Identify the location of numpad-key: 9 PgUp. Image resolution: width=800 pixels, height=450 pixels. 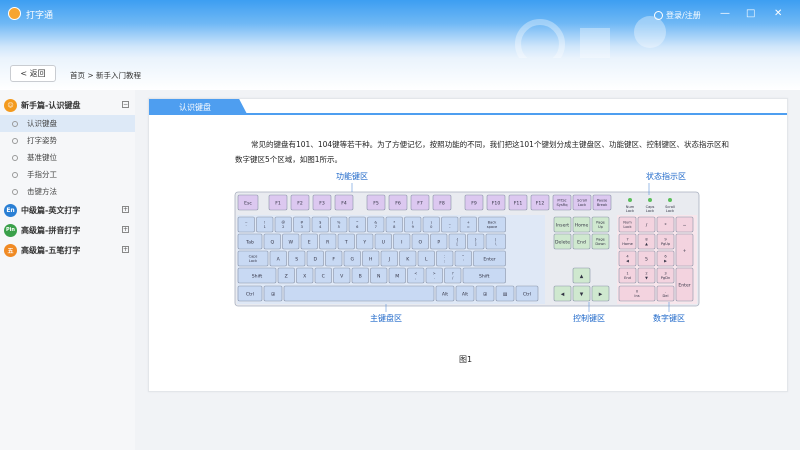
(665, 241).